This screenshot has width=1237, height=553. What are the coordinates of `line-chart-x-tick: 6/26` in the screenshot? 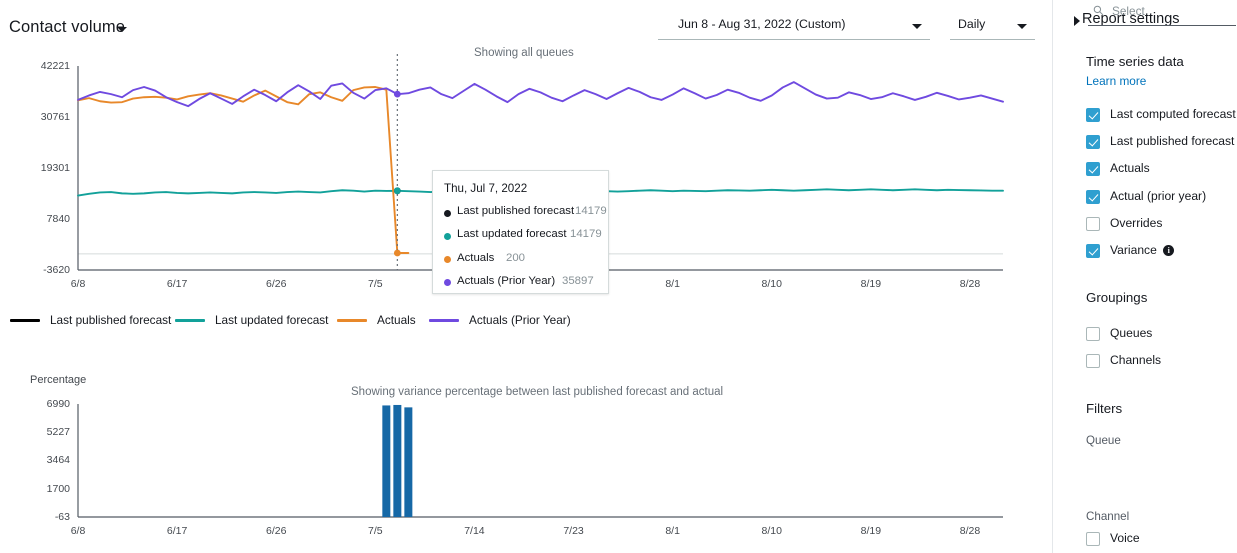 It's located at (276, 284).